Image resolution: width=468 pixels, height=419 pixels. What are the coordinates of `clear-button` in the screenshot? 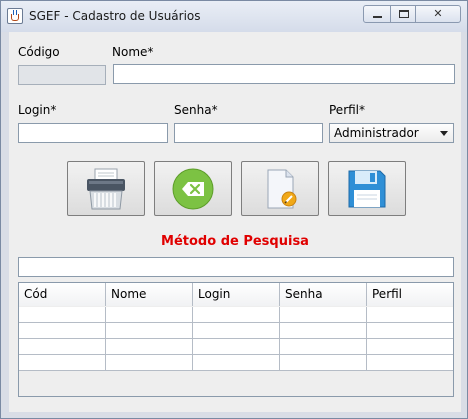 It's located at (193, 188).